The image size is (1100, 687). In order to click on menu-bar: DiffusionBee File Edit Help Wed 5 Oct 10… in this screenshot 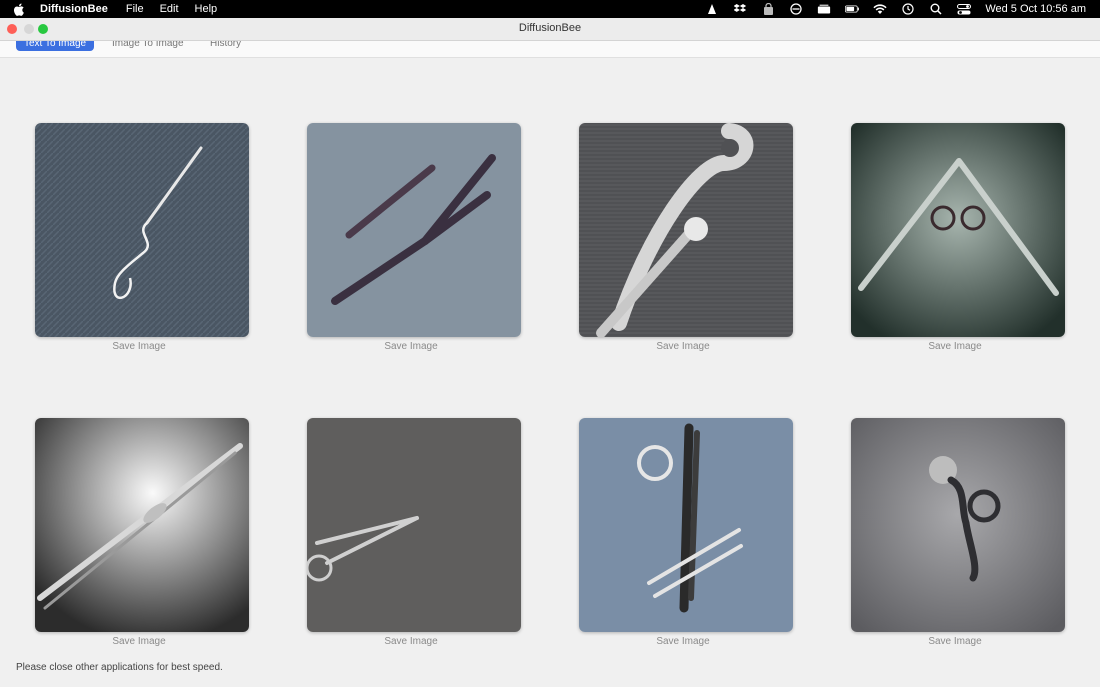, I will do `click(550, 9)`.